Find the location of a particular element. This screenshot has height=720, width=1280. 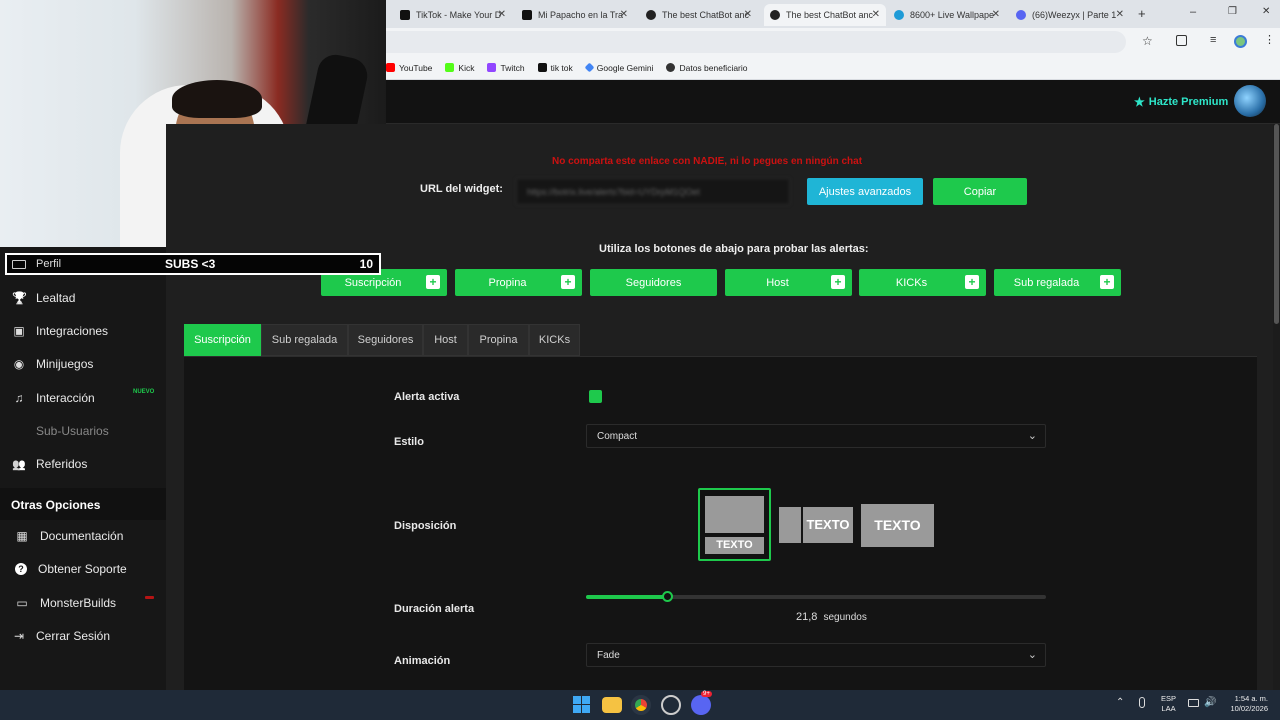

browser-tab-6: (66)Weezyx | Parte 1 ✕ is located at coordinates (1070, 15).